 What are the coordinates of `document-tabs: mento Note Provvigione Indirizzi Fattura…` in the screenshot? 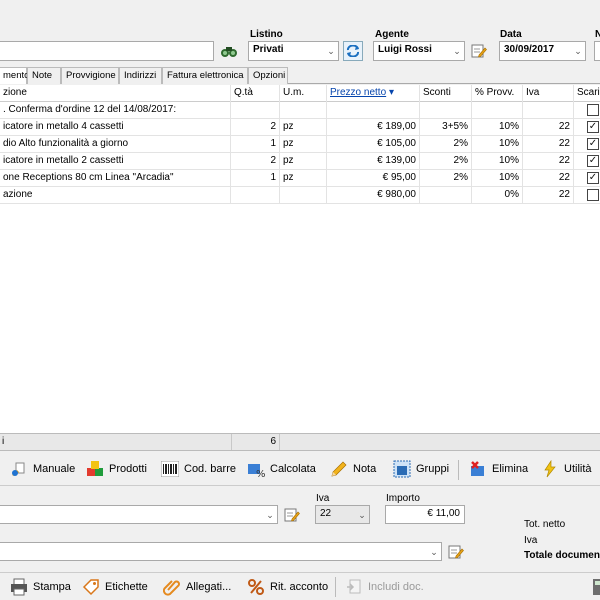 It's located at (300, 74).